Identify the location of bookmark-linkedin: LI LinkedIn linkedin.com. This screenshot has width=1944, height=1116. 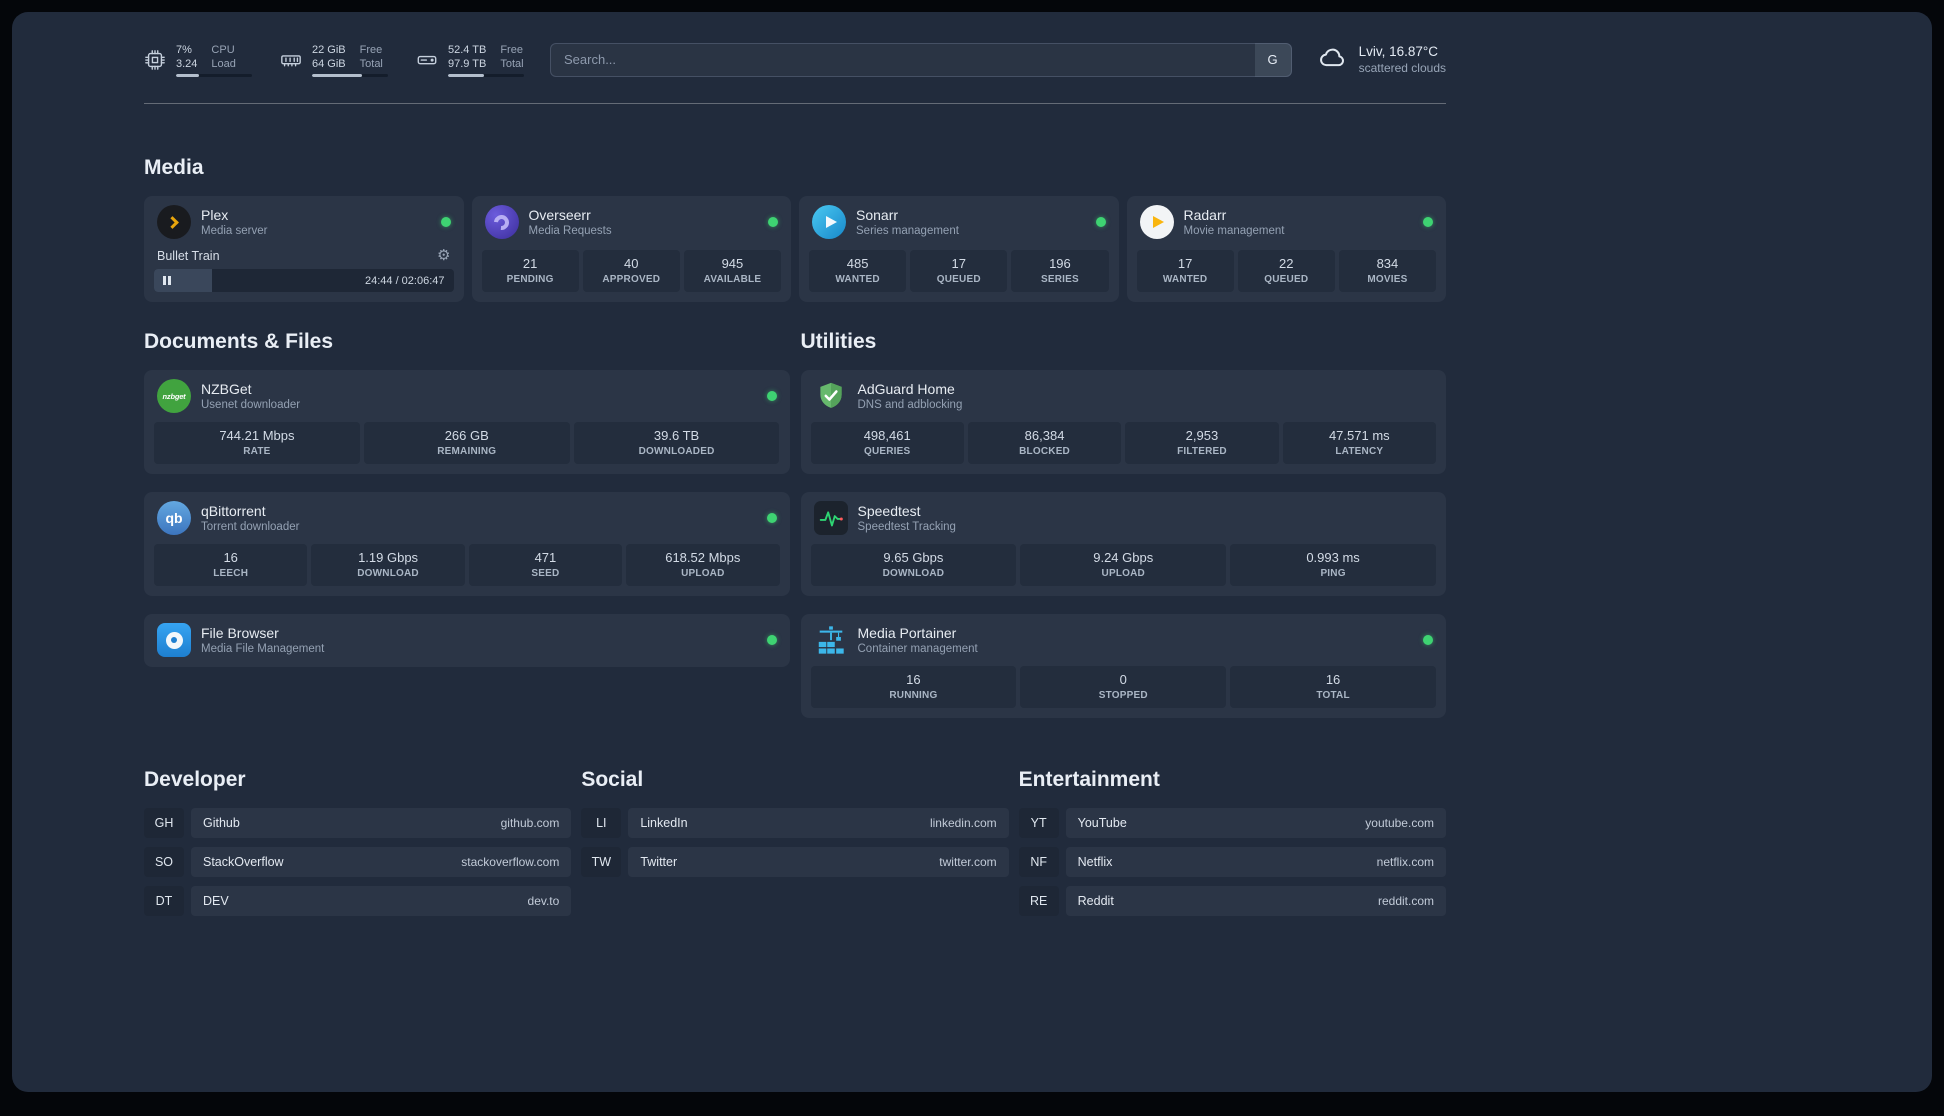
(795, 823).